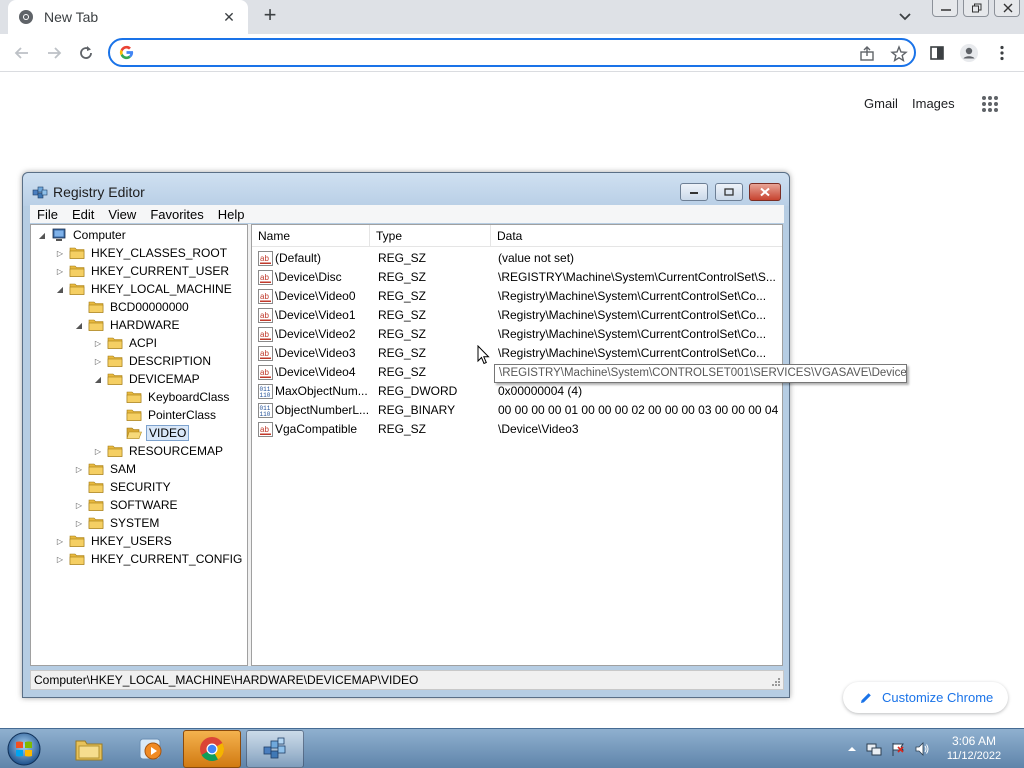  Describe the element at coordinates (852, 749) in the screenshot. I see `show-hidden-icons-icon` at that location.